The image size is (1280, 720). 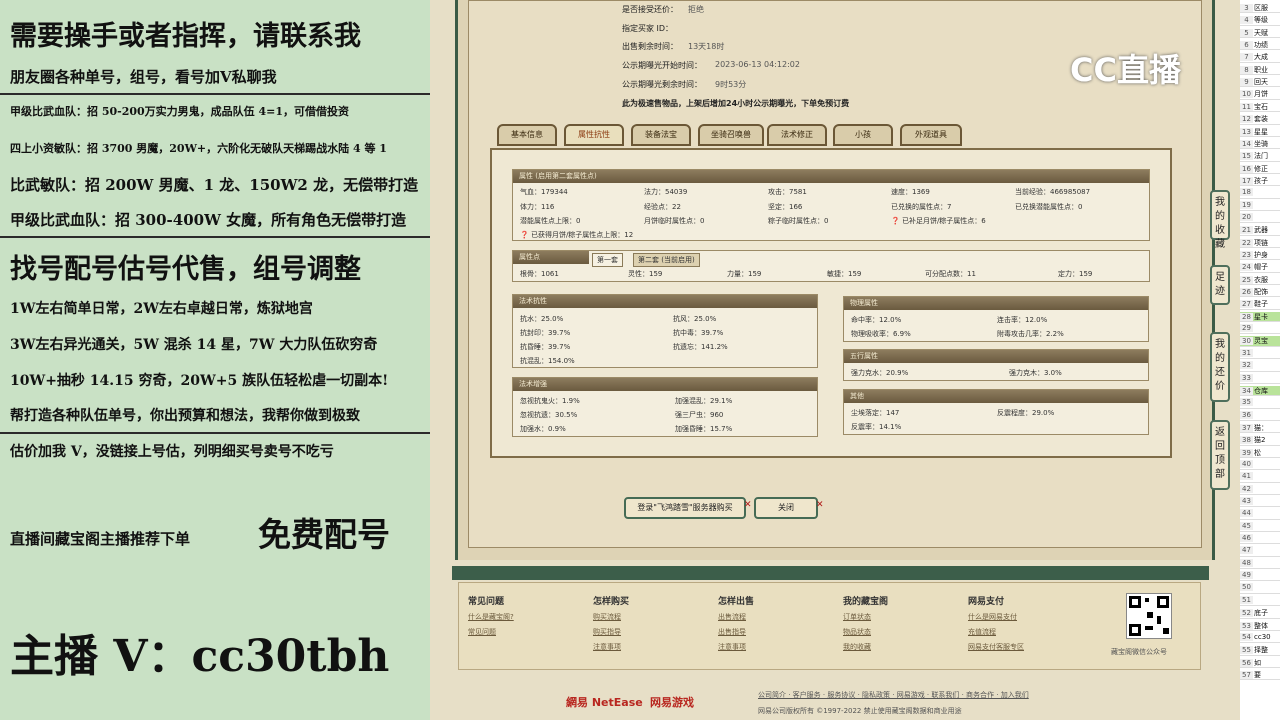 What do you see at coordinates (1260, 144) in the screenshot?
I see `cell-text: 坐骑` at bounding box center [1260, 144].